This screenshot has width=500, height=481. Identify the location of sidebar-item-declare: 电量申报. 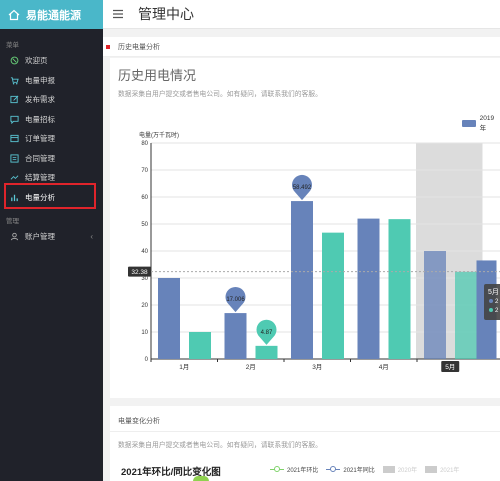
(51, 81).